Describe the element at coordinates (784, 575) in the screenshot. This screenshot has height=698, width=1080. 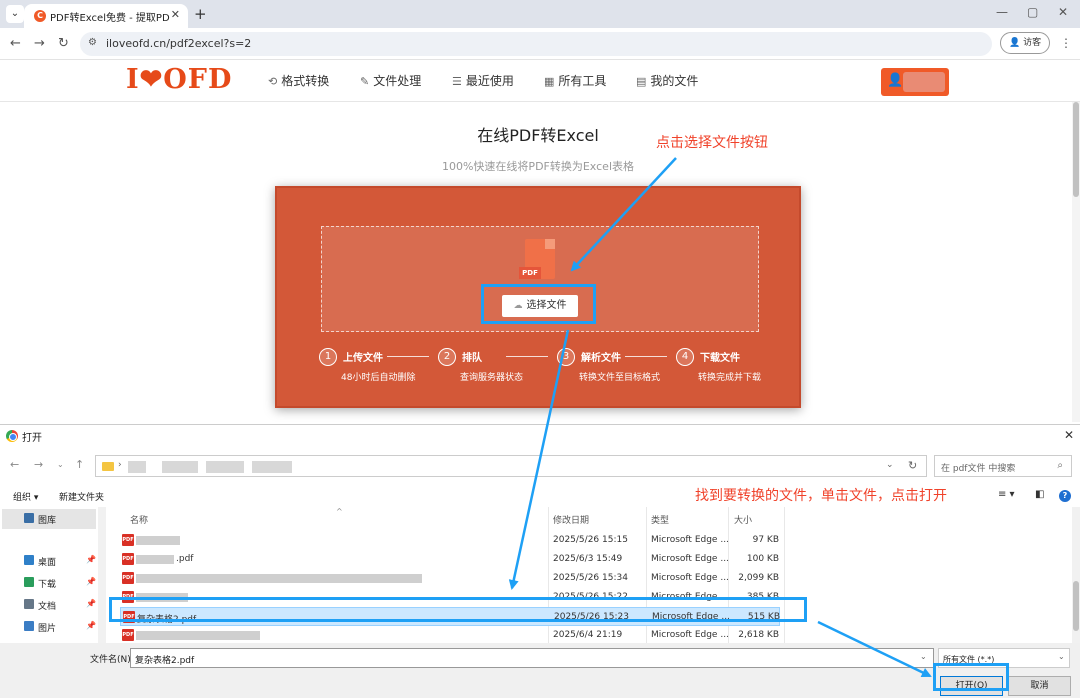
I see `column-separator` at that location.